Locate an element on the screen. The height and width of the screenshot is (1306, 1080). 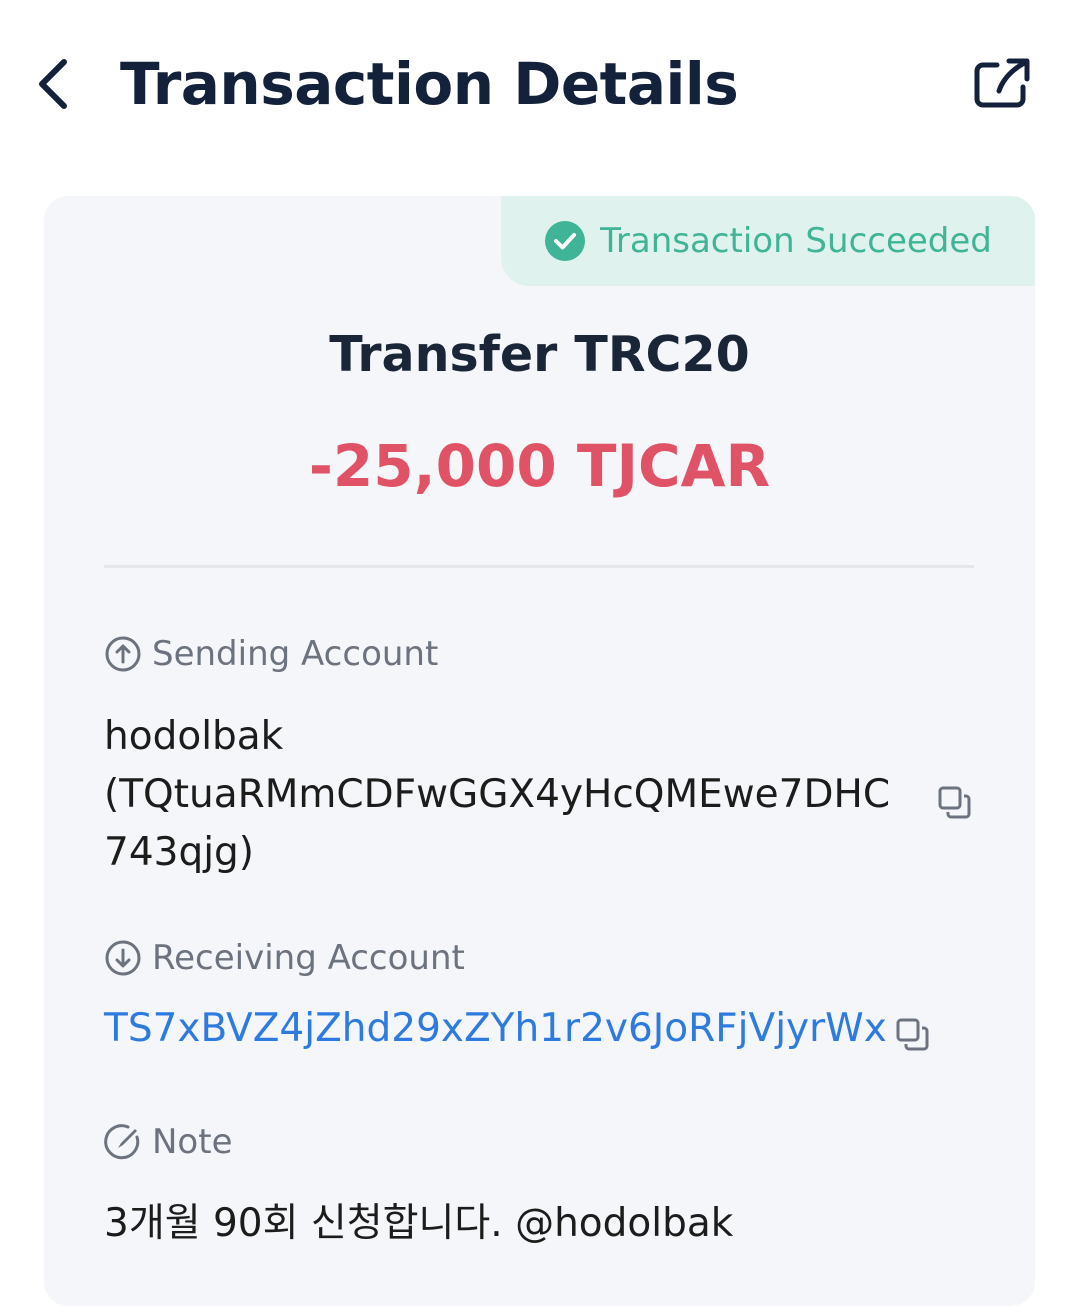
divider is located at coordinates (539, 566).